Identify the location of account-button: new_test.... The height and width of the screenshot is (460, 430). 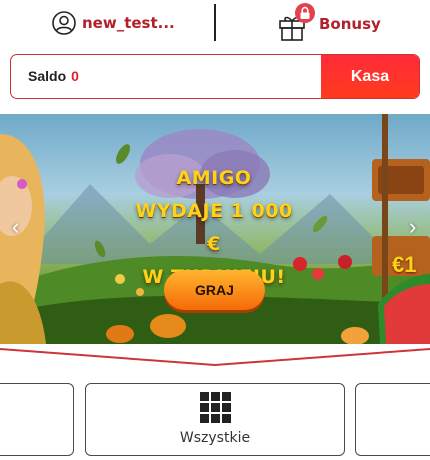
(113, 23).